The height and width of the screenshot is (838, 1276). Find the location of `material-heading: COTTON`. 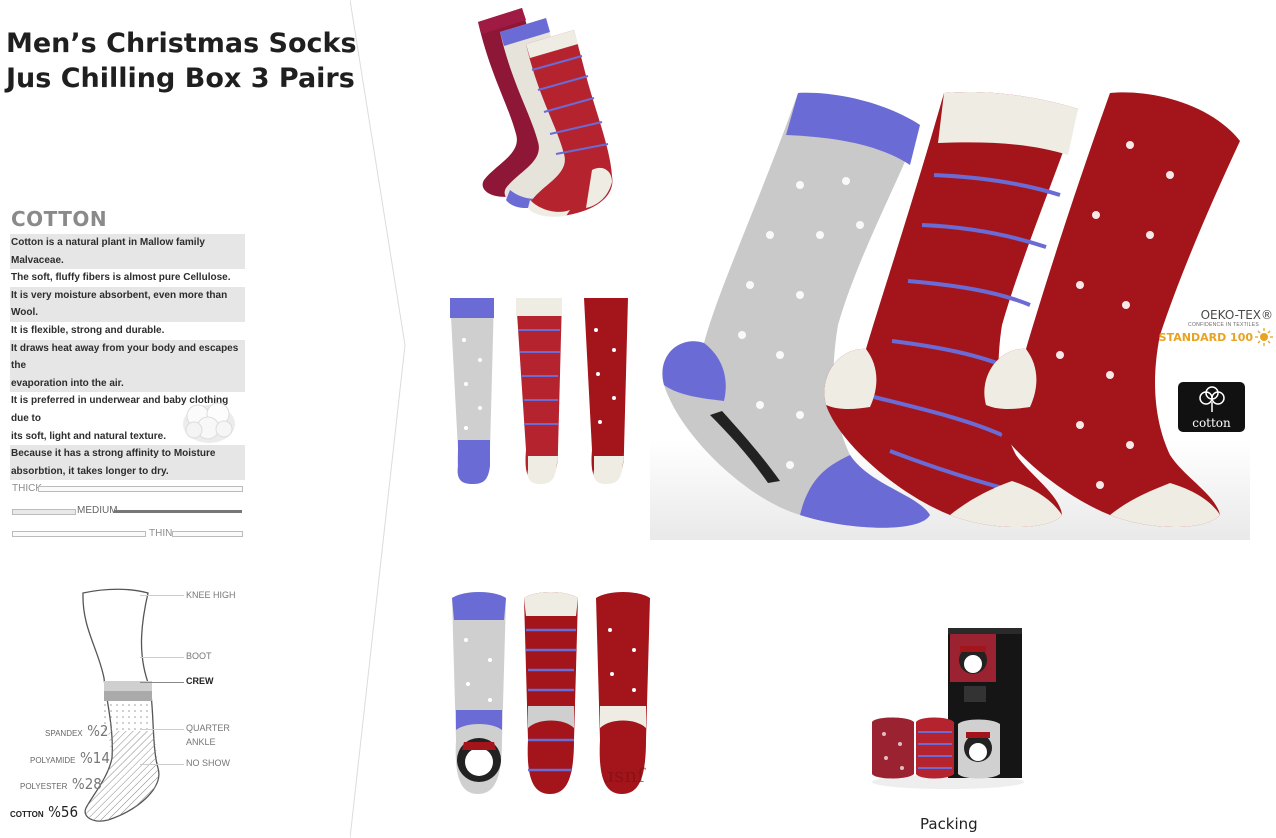

material-heading: COTTON is located at coordinates (59, 219).